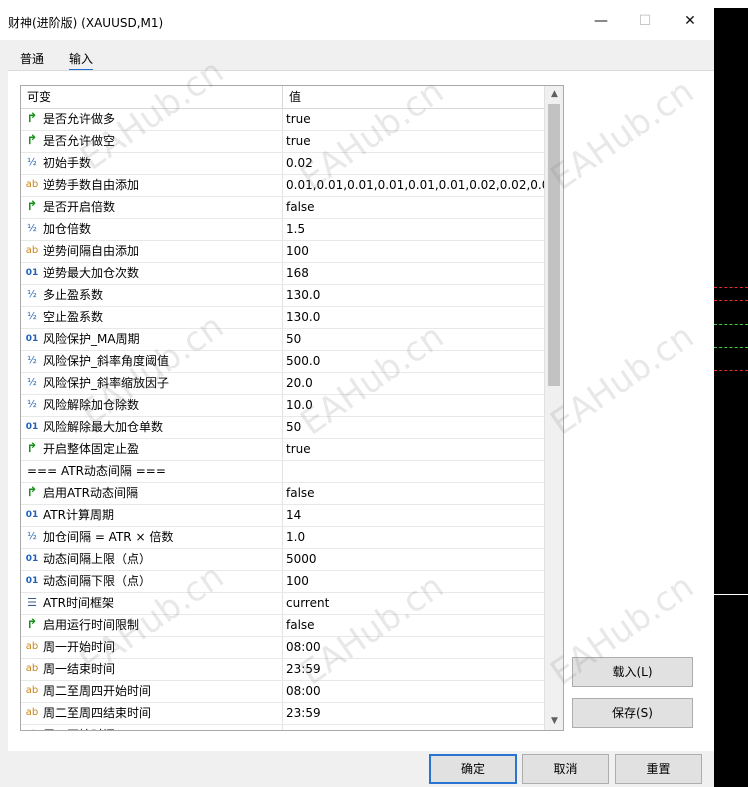 Image resolution: width=748 pixels, height=787 pixels. I want to click on table-row: ab 周一开始时间 08:00, so click(282, 648).